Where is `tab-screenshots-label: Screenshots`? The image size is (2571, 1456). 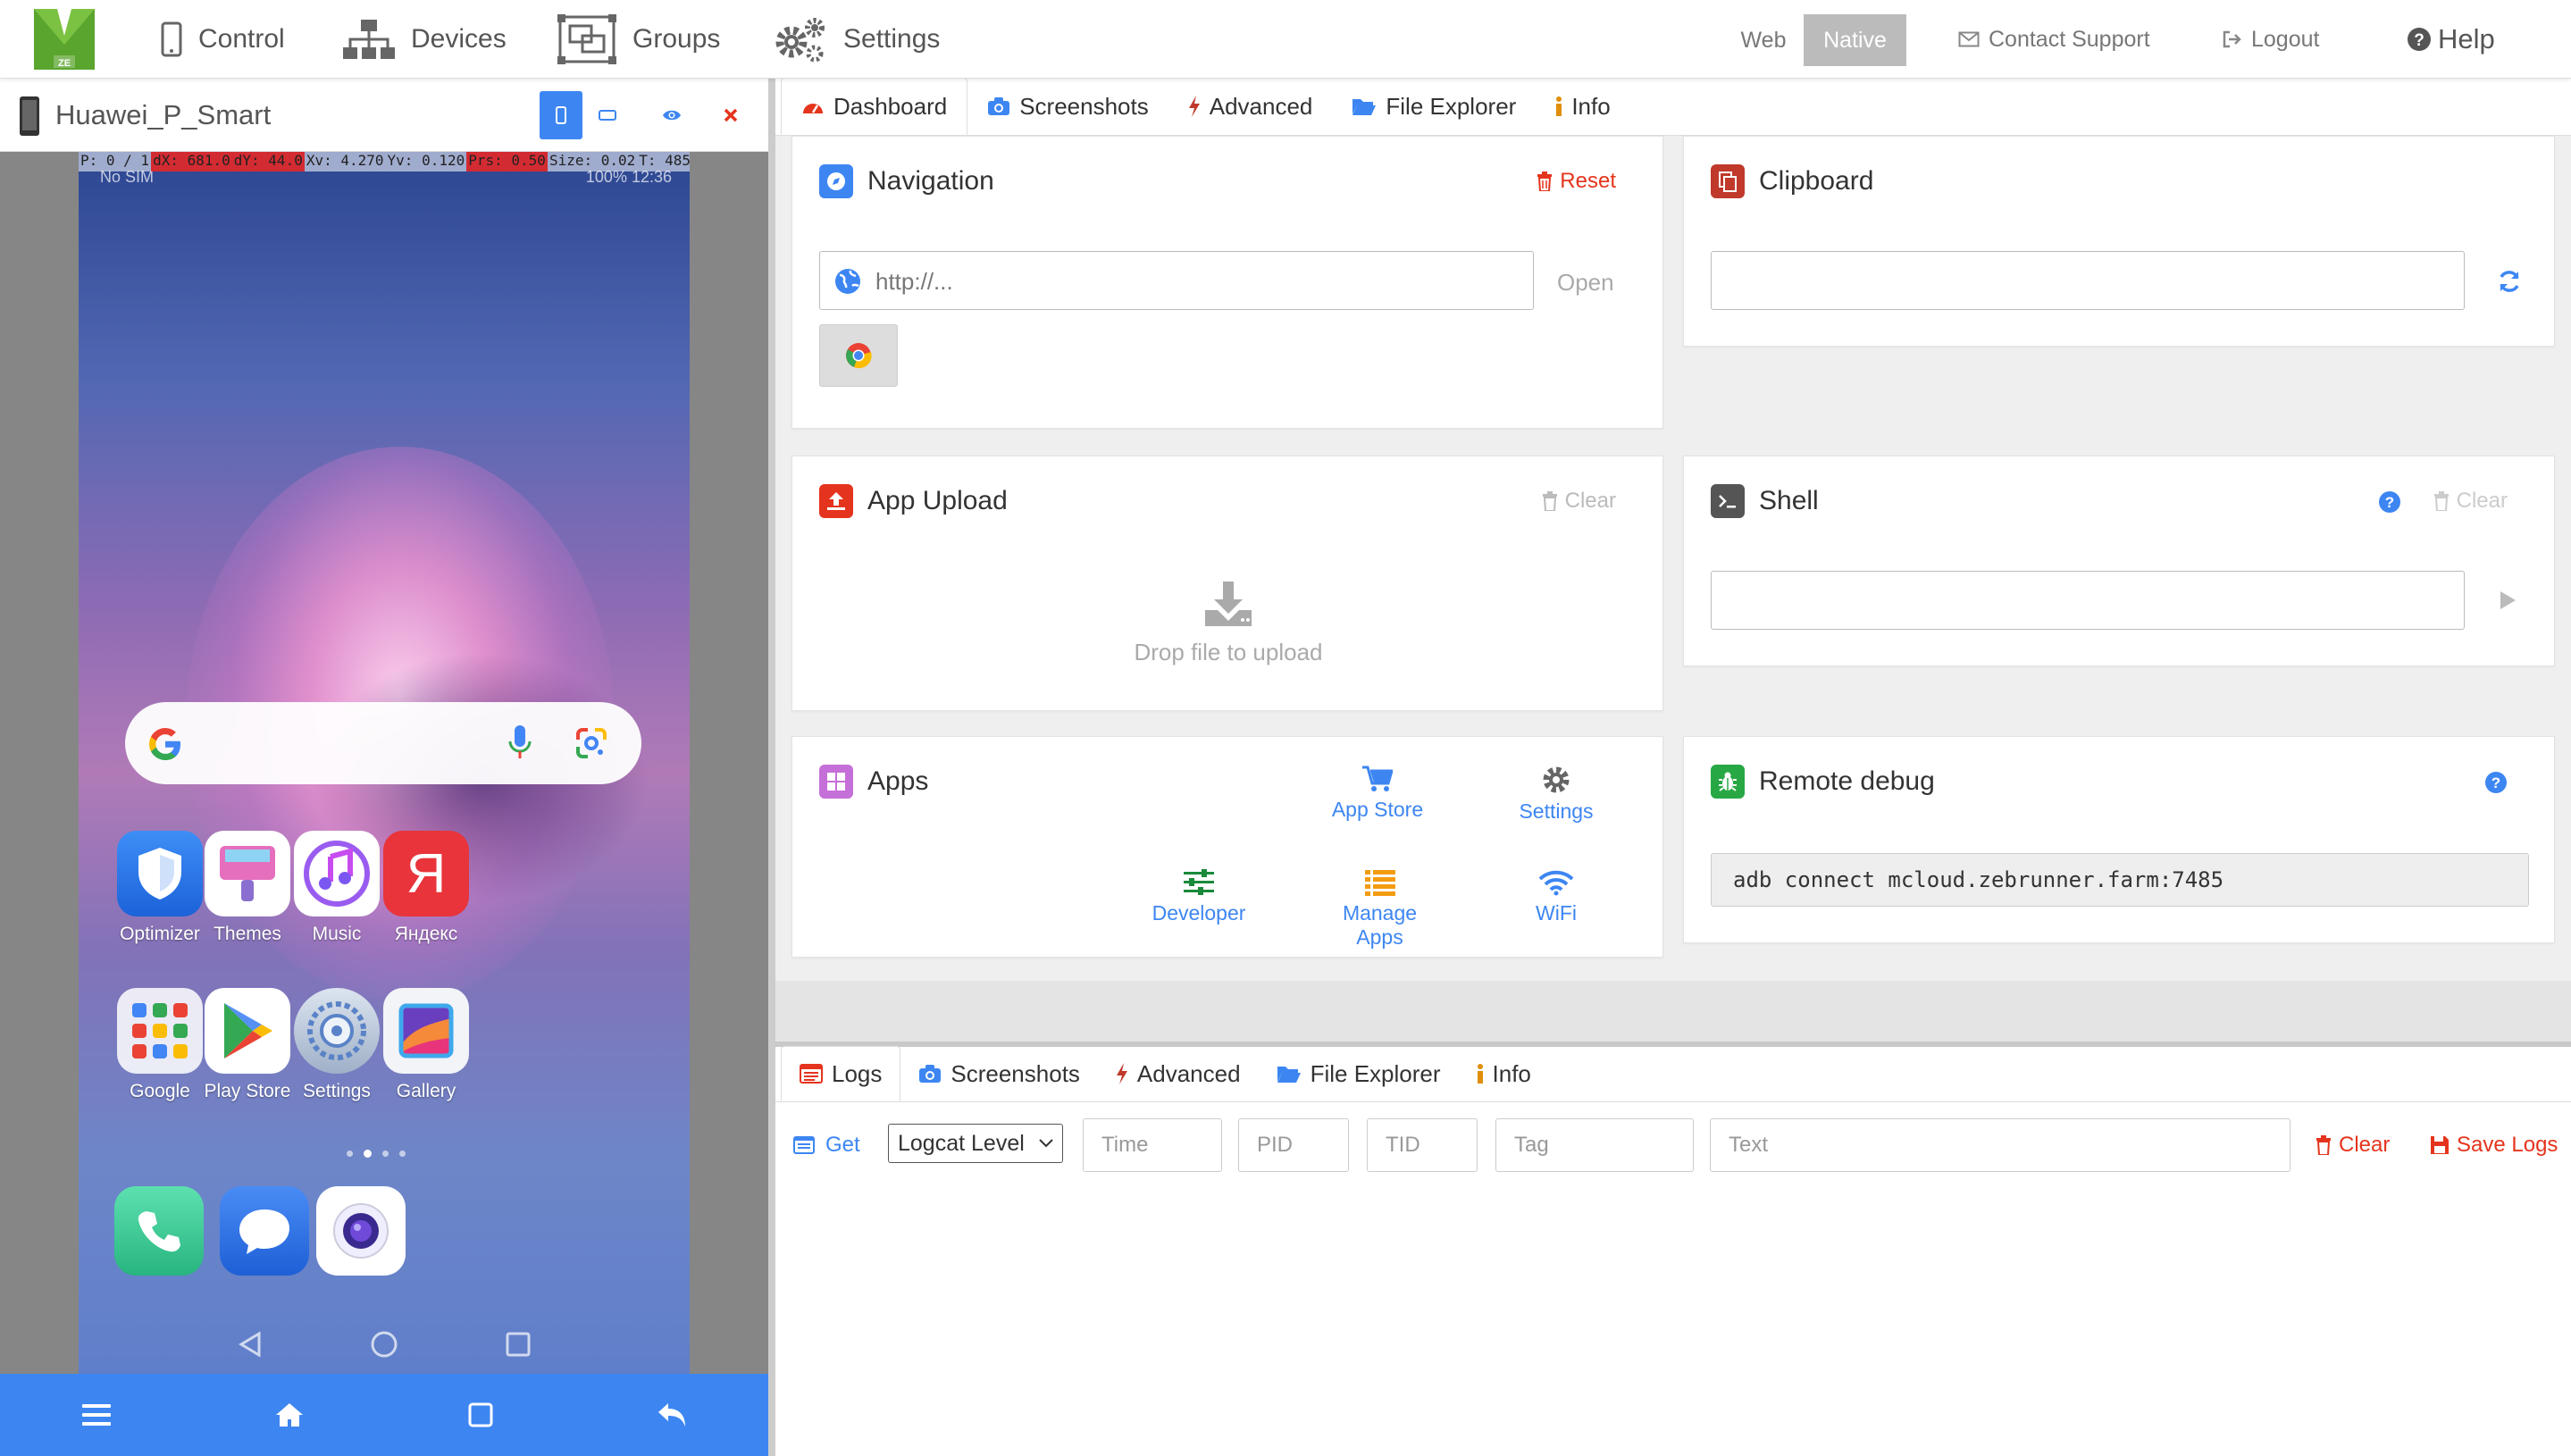
tab-screenshots-label: Screenshots is located at coordinates (1084, 106).